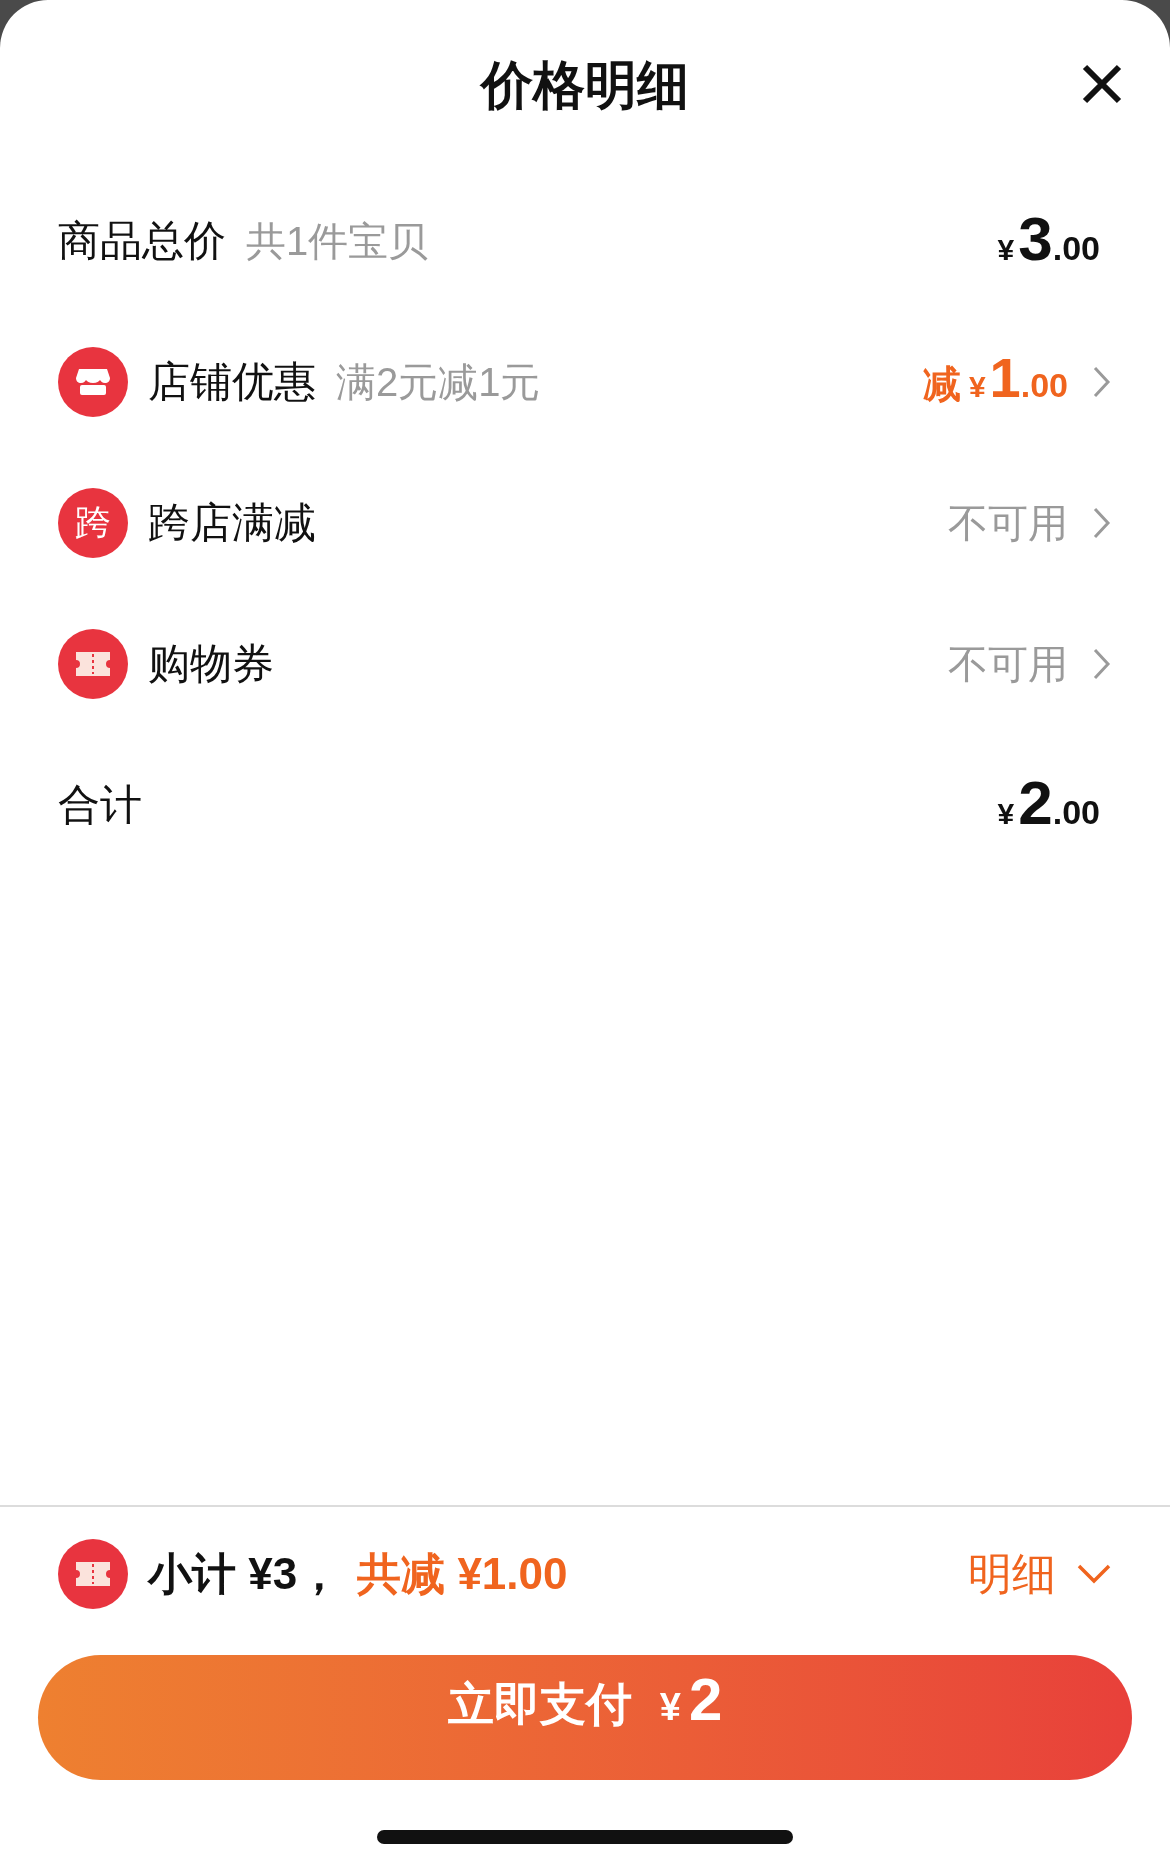 This screenshot has height=1873, width=1170. Describe the element at coordinates (1094, 1573) in the screenshot. I see `chevron-down-icon` at that location.